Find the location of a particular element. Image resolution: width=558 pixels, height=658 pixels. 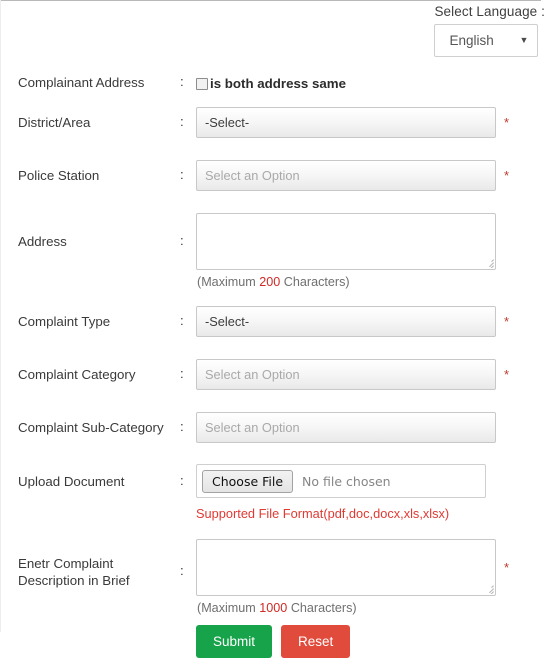

description-hint-number: 1000 is located at coordinates (273, 608).